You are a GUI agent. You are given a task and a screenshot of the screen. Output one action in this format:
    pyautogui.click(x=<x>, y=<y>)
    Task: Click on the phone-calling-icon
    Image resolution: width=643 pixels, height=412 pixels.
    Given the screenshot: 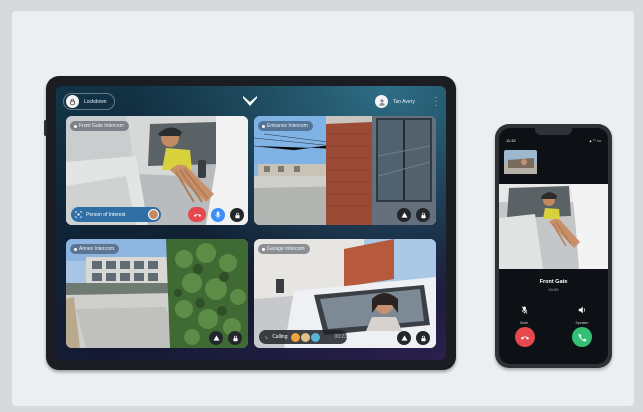 What is the action you would take?
    pyautogui.click(x=267, y=337)
    